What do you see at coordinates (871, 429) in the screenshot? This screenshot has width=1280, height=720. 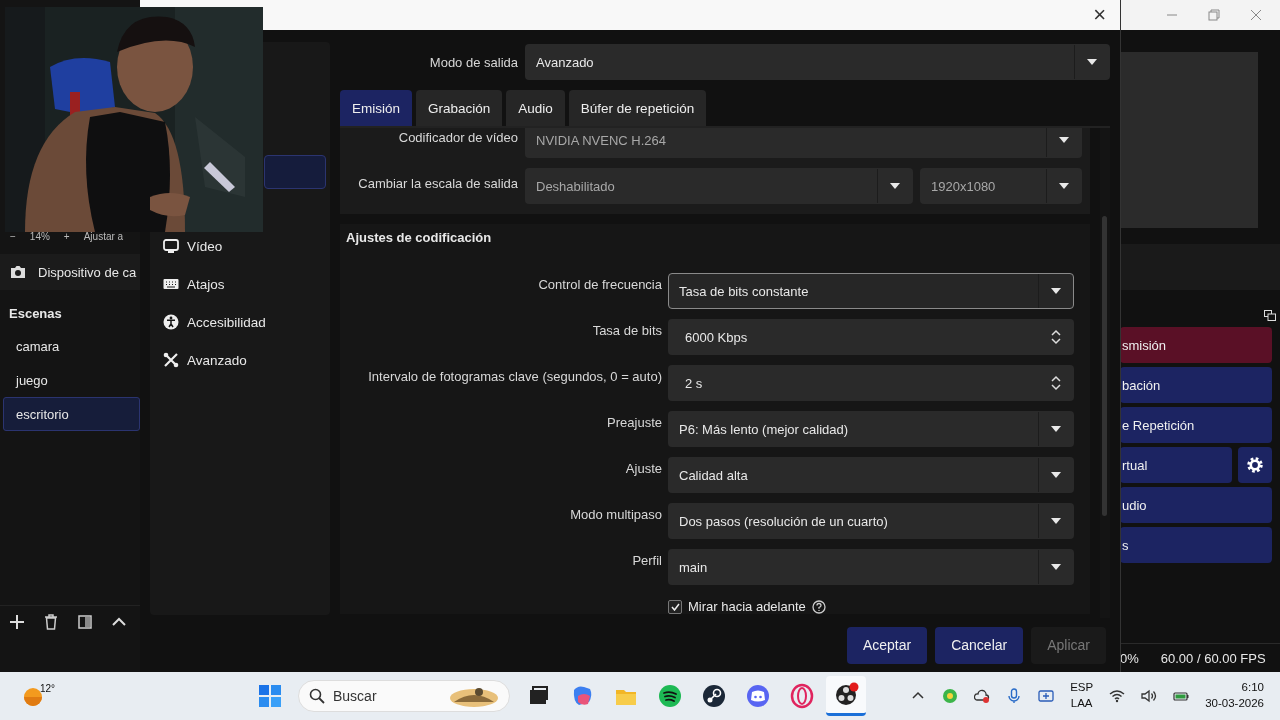 I see `dropdown: P6: Más lento (mejor calidad)` at bounding box center [871, 429].